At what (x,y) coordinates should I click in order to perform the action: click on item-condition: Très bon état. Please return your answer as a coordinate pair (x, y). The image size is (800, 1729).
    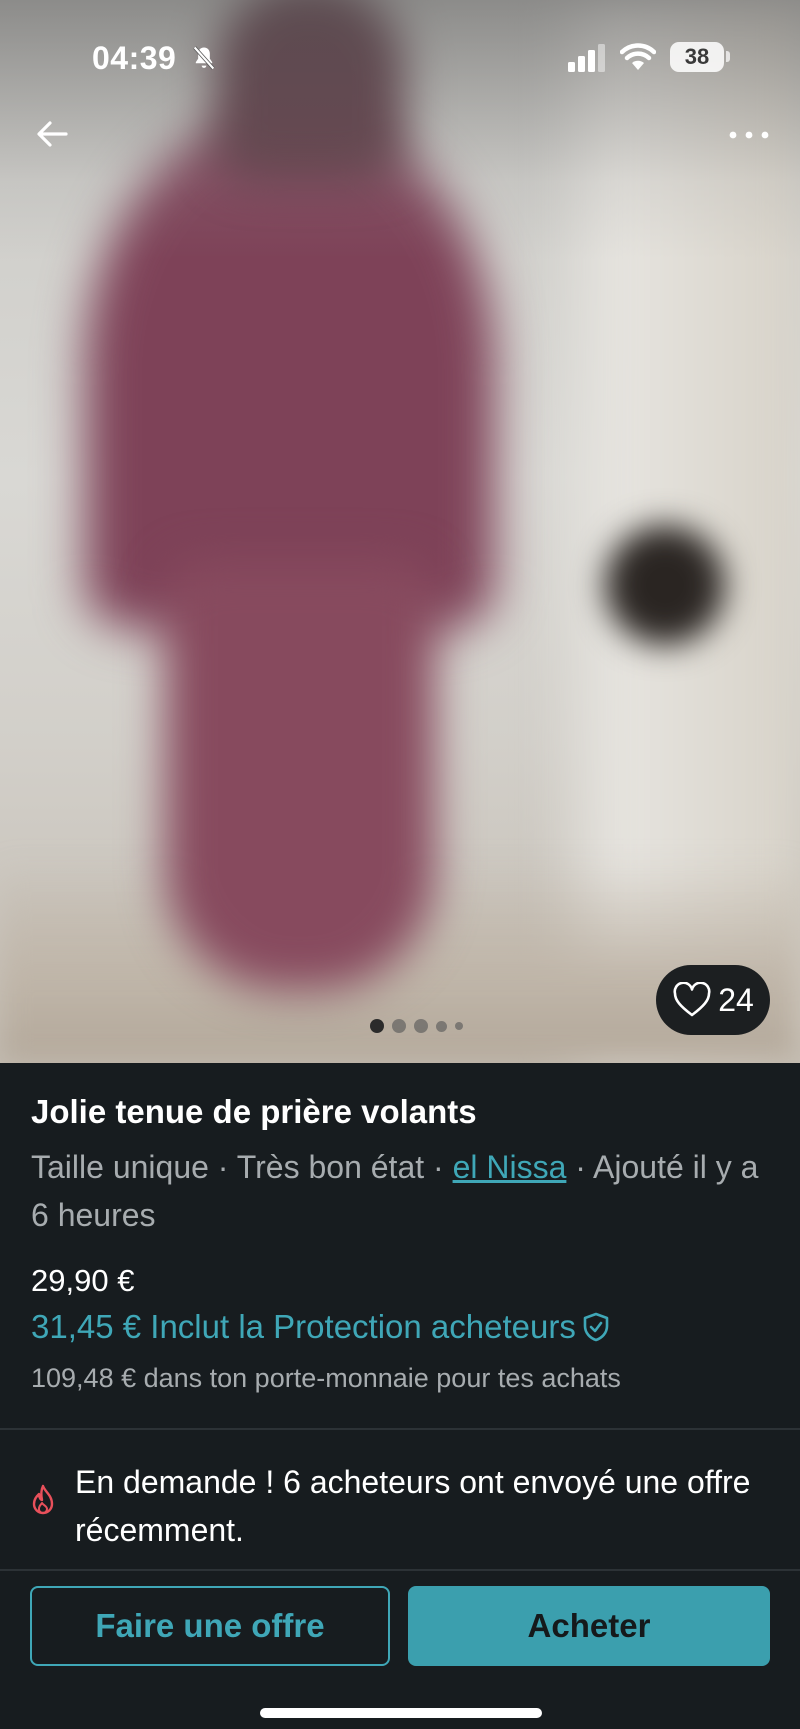
    Looking at the image, I should click on (330, 1167).